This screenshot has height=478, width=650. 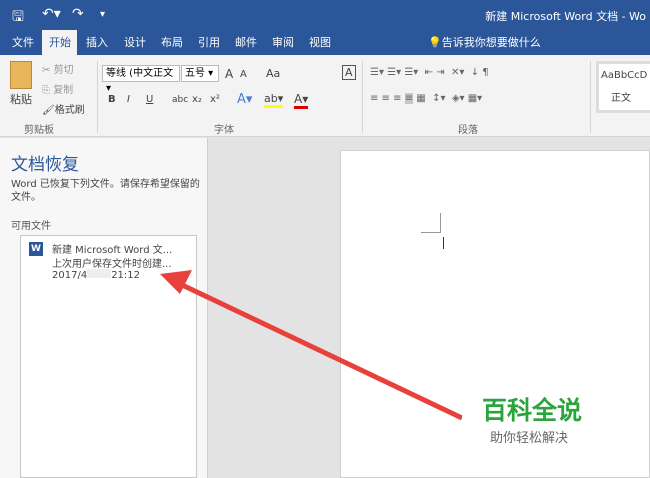 I want to click on watermark: 百科全说 助你轻松解决, so click(x=547, y=419).